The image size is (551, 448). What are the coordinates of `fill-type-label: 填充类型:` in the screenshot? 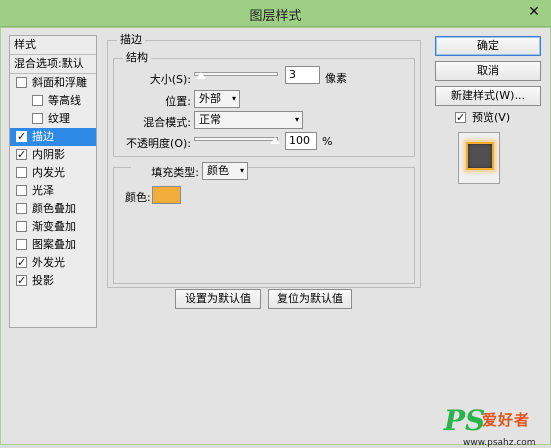 It's located at (166, 172).